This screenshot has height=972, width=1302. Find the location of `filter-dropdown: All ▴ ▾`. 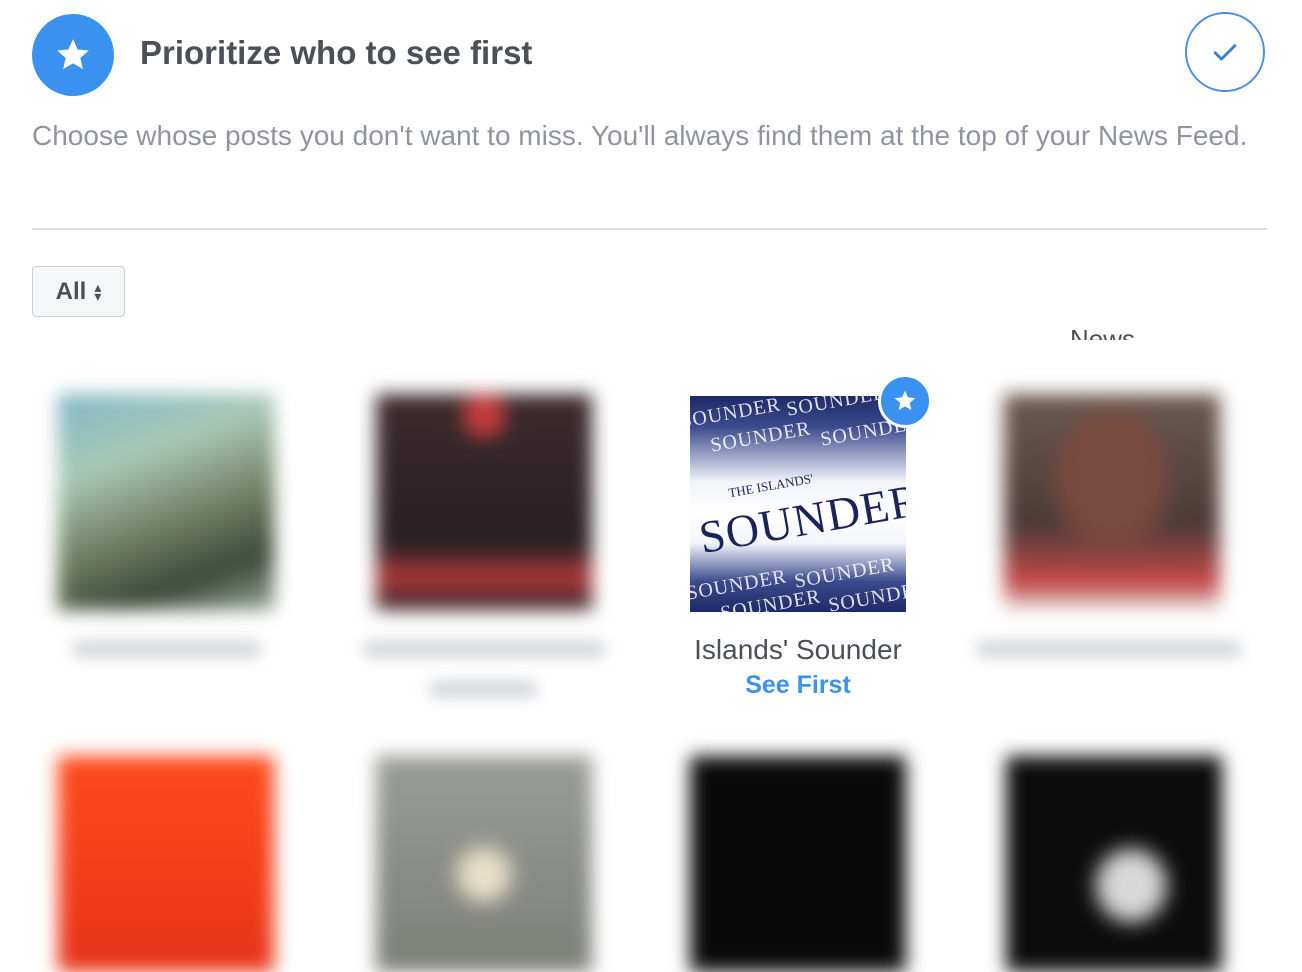

filter-dropdown: All ▴ ▾ is located at coordinates (78, 291).